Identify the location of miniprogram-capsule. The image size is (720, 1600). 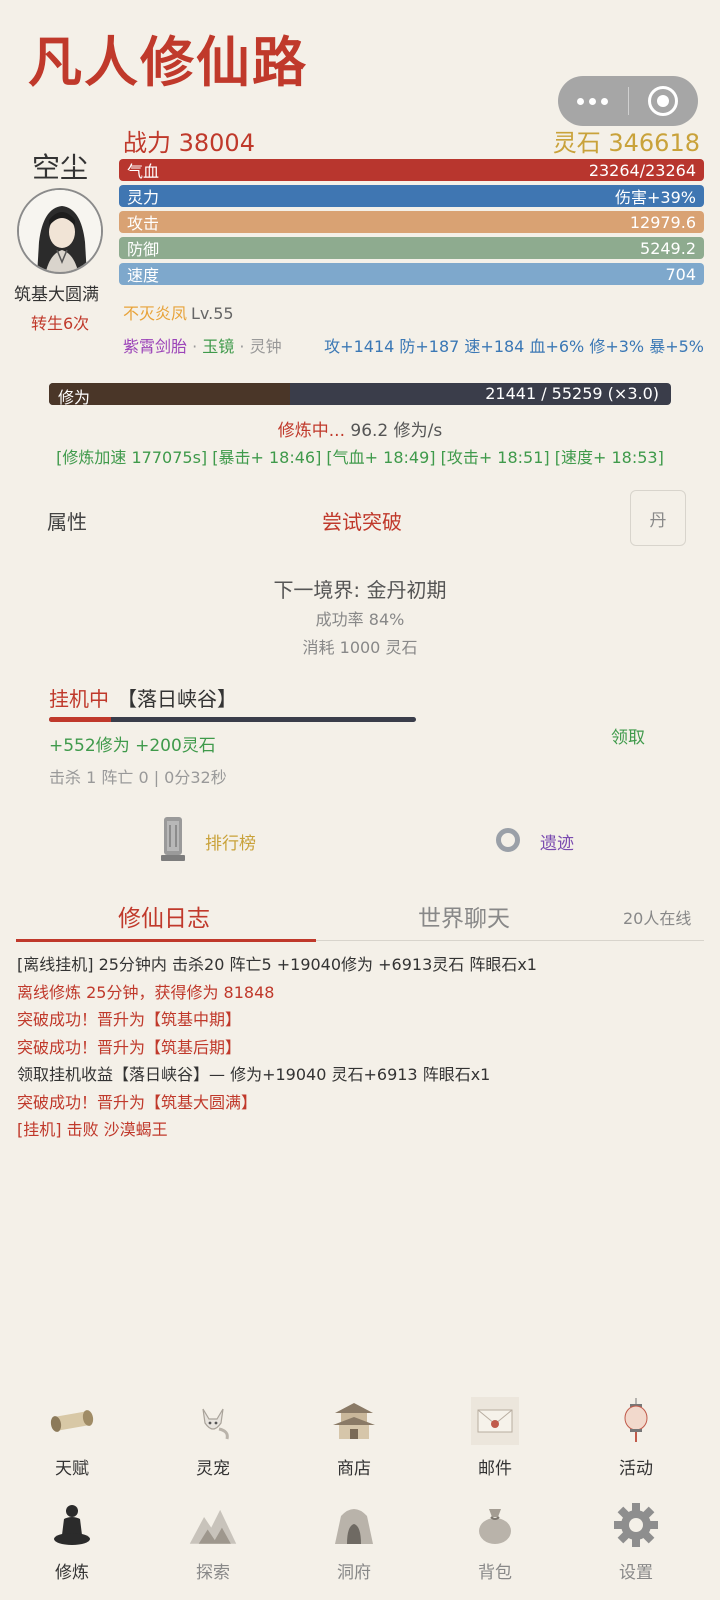
(628, 101).